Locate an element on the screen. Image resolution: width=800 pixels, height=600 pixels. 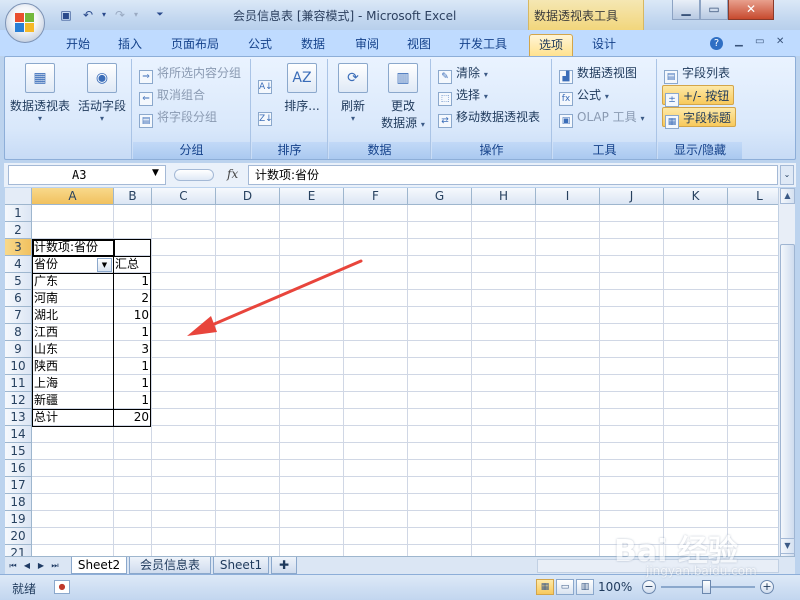
undo-dropdown-icon: ▾ is located at coordinates (104, 15).